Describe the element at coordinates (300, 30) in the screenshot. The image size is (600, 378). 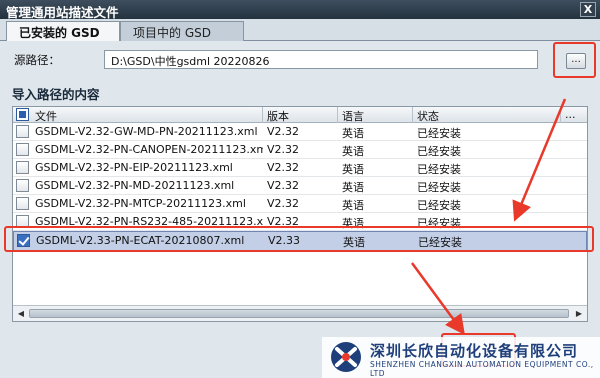
I see `tab-strip: 已安装的 GSD 项目中的 GSD` at that location.